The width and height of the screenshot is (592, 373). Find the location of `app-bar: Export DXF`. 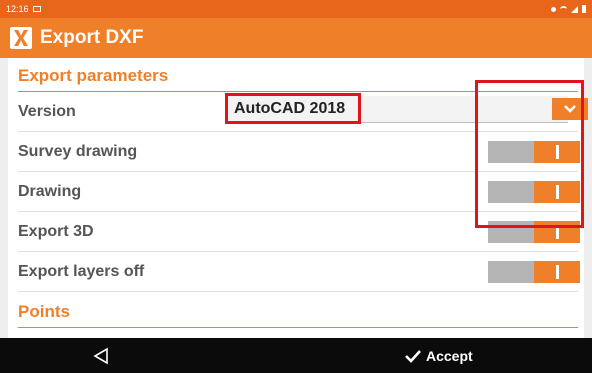

app-bar: Export DXF is located at coordinates (296, 38).